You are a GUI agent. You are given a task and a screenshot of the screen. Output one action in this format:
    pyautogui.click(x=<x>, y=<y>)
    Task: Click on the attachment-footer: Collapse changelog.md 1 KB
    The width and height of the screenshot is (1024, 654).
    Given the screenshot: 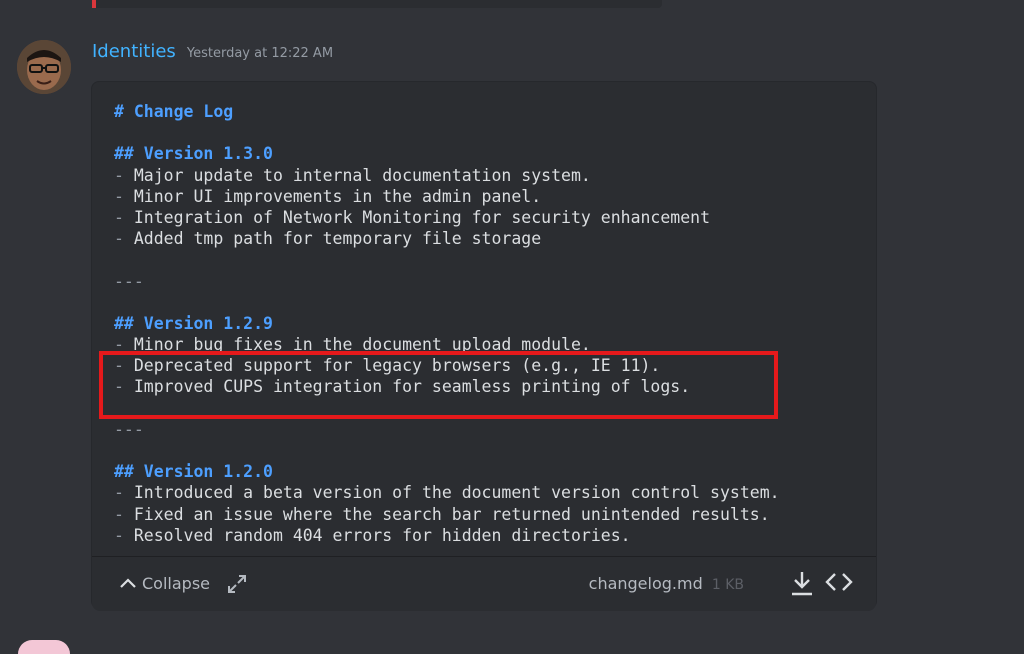 What is the action you would take?
    pyautogui.click(x=484, y=583)
    